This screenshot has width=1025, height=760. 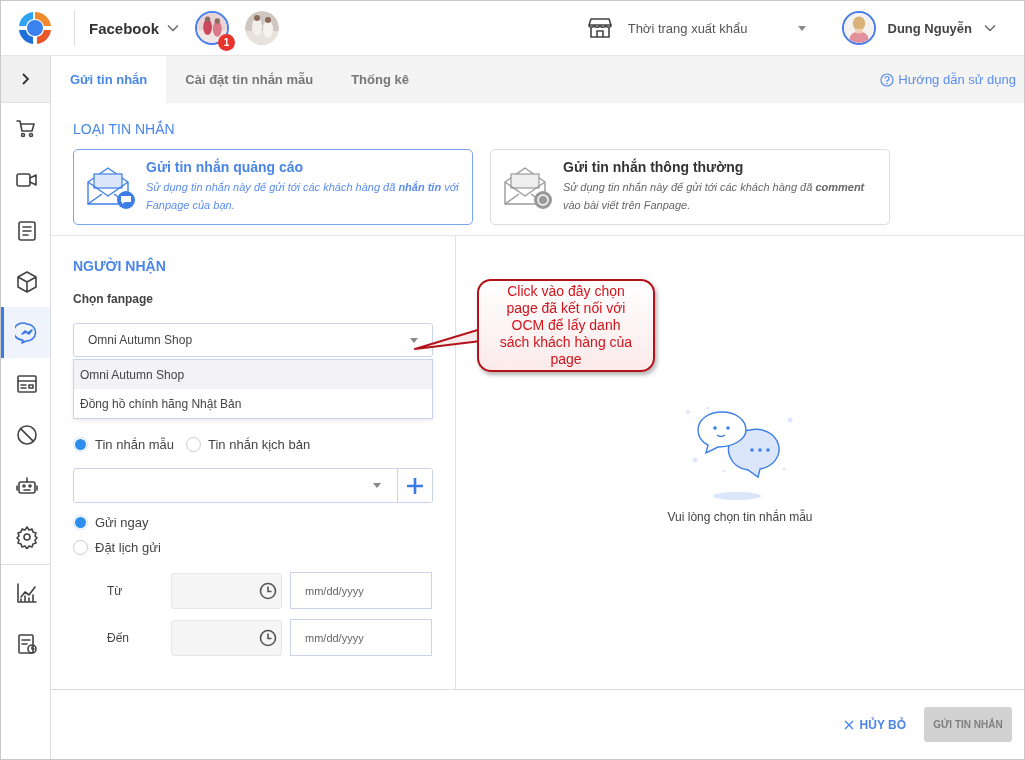 I want to click on document-icon, so click(x=27, y=230).